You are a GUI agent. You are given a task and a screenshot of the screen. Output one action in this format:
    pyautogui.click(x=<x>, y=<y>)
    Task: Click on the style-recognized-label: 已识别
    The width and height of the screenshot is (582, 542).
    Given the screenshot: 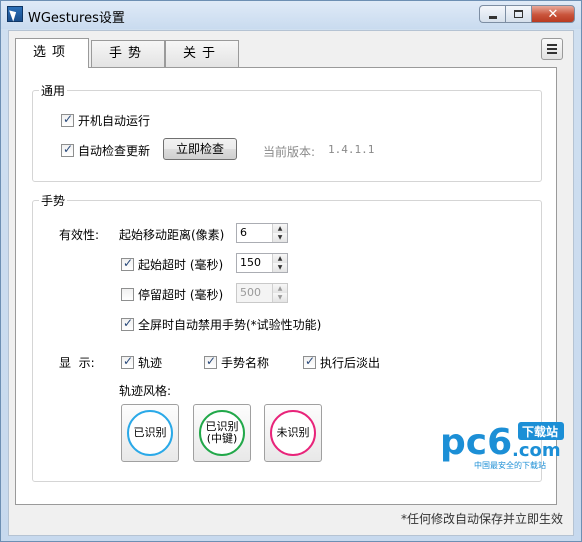 What is the action you would take?
    pyautogui.click(x=150, y=432)
    